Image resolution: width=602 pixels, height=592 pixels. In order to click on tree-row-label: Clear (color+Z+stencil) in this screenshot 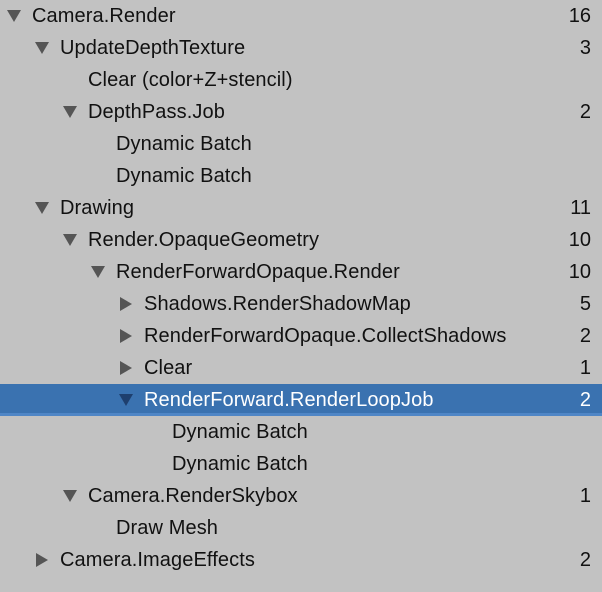, I will do `click(190, 80)`.